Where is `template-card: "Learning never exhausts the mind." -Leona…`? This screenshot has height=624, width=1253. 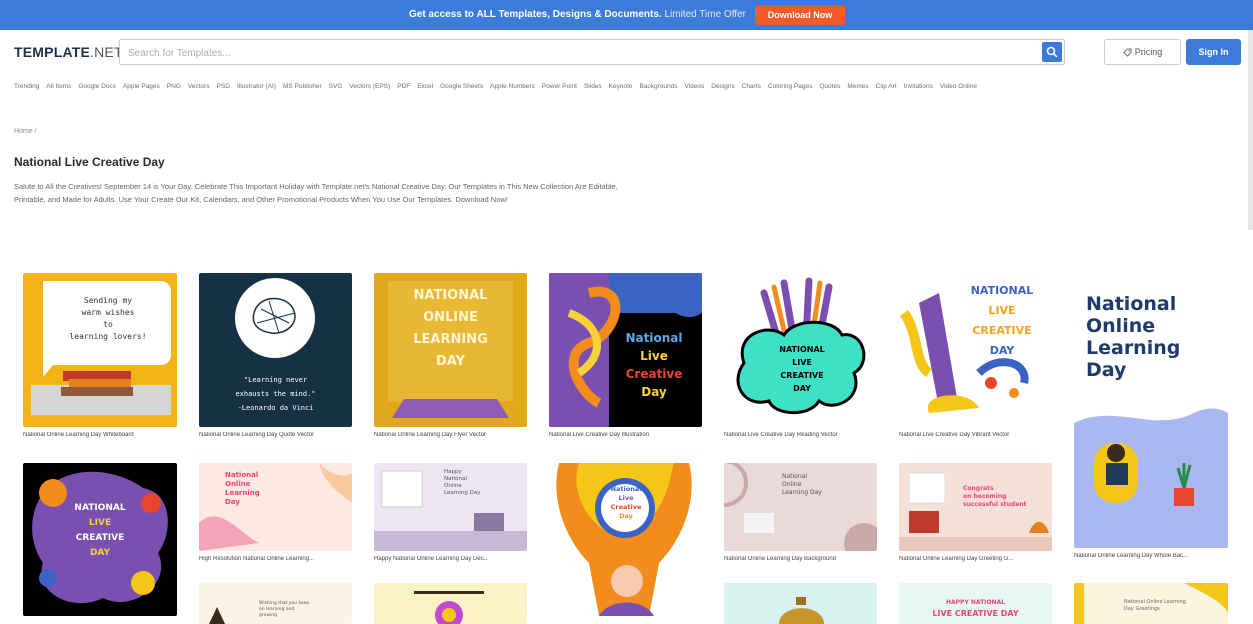
template-card: "Learning never exhausts the mind." -Leona… is located at coordinates (275, 350).